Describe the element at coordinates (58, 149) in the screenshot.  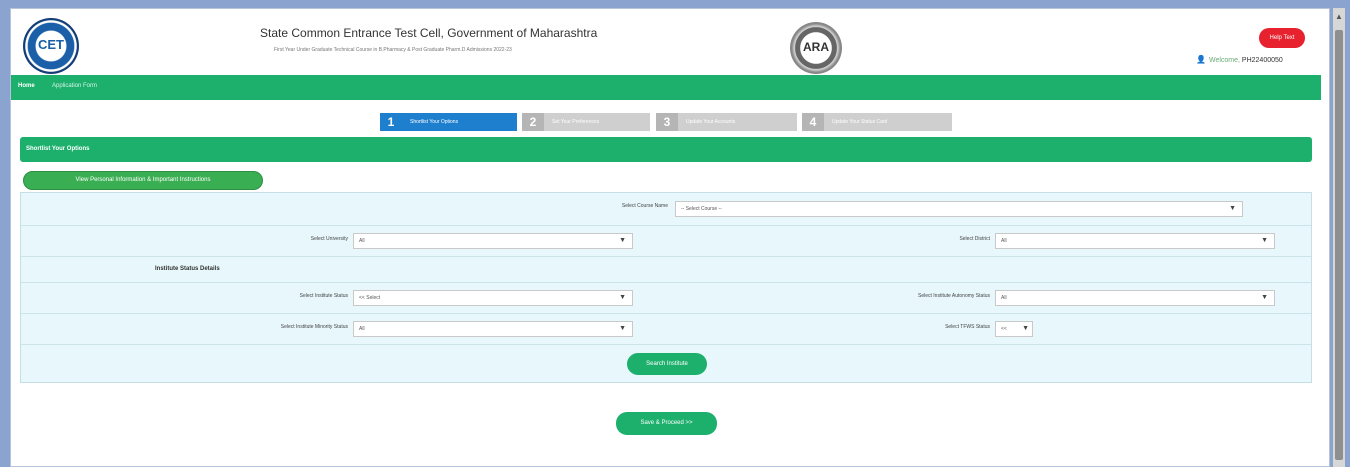
I see `section-title: Shortlist Your Options` at that location.